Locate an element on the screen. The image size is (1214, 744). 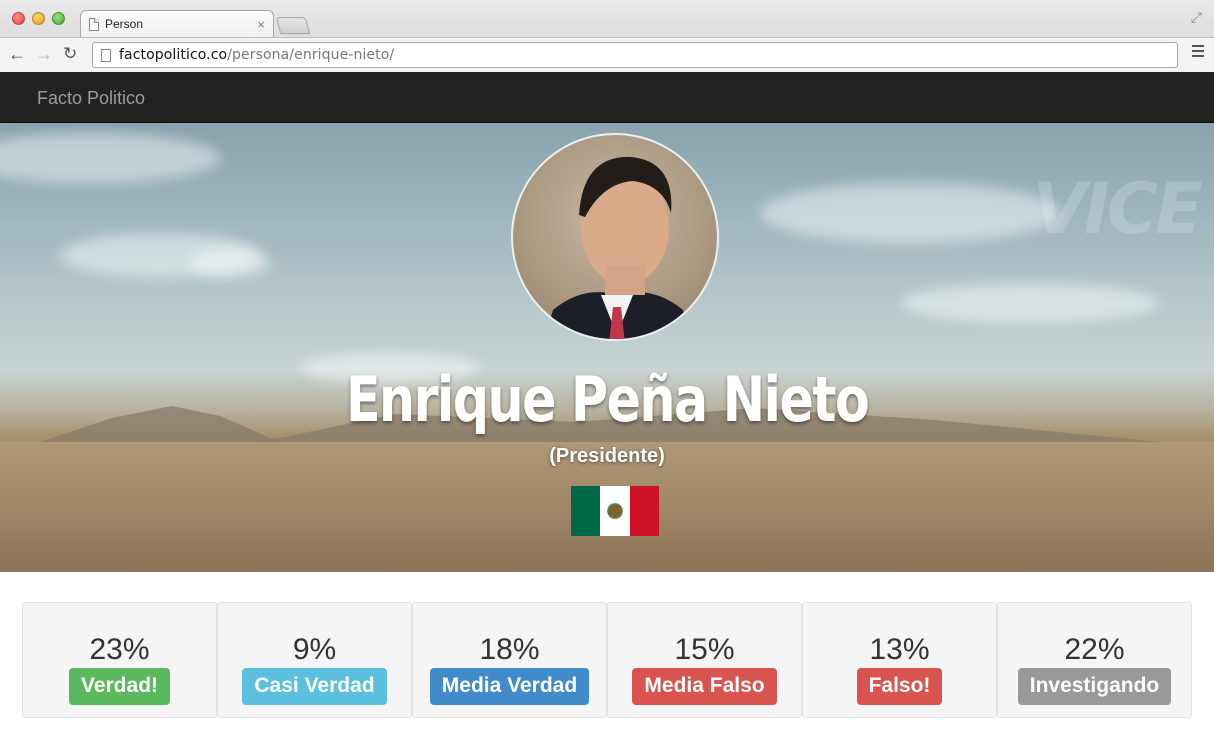
minimize-window-button is located at coordinates (38, 18).